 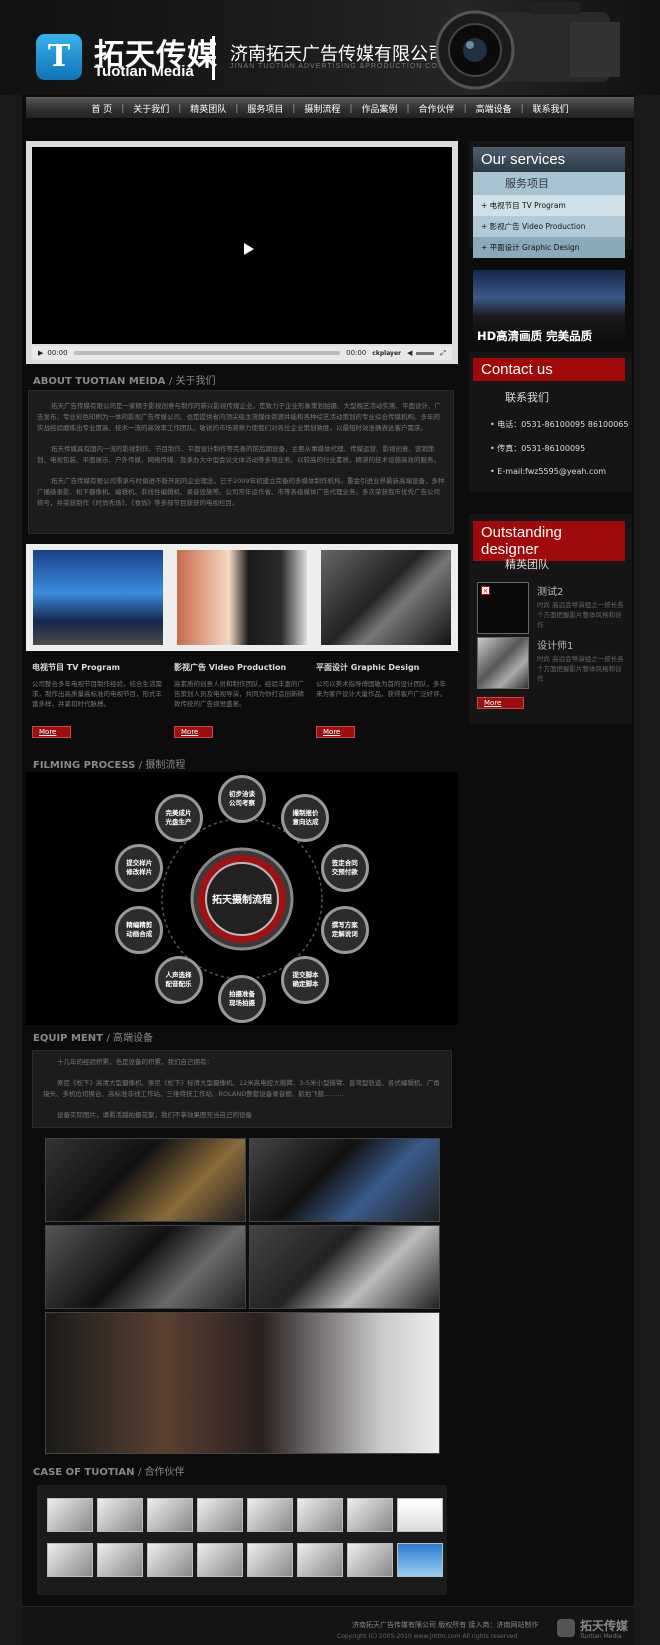 I want to click on camera-icon, so click(x=527, y=46).